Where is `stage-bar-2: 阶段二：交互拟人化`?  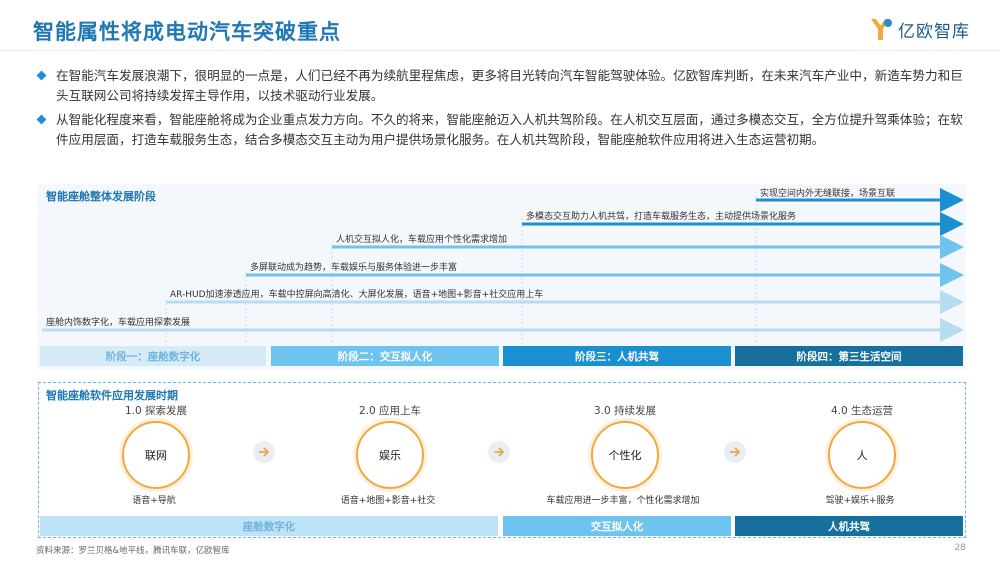
stage-bar-2: 阶段二：交互拟人化 is located at coordinates (385, 356).